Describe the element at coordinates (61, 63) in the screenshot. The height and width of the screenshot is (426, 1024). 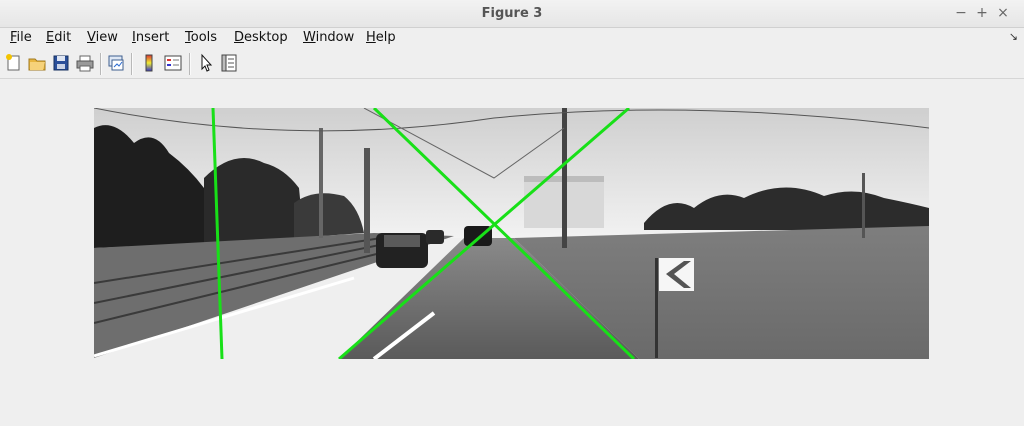
I see `save-icon` at that location.